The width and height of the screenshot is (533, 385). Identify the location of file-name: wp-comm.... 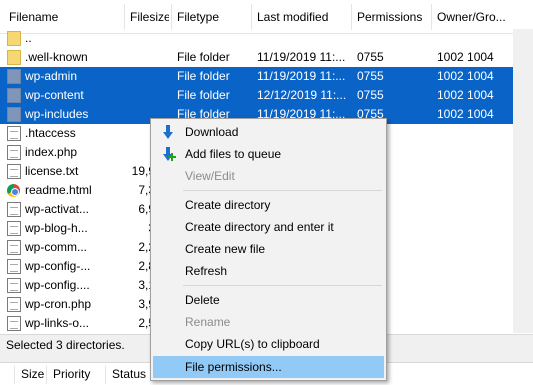
(56, 247).